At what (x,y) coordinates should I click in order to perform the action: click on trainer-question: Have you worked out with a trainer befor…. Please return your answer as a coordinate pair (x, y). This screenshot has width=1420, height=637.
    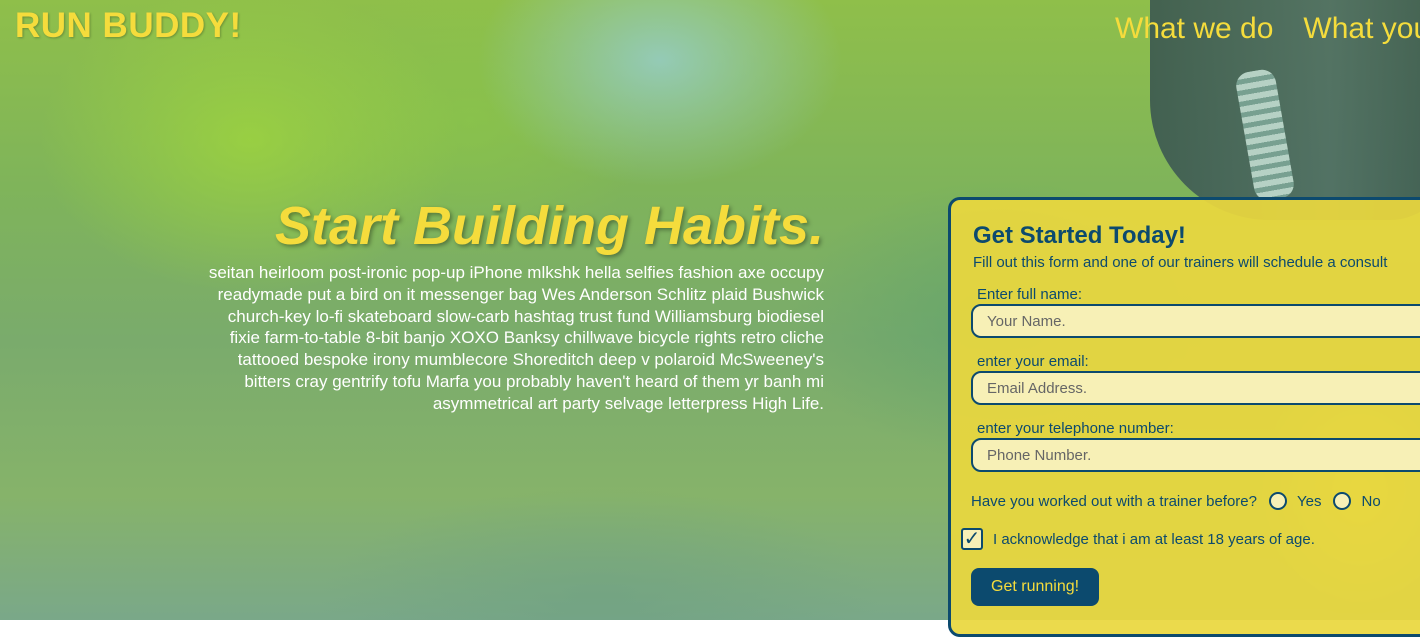
    Looking at the image, I should click on (1114, 501).